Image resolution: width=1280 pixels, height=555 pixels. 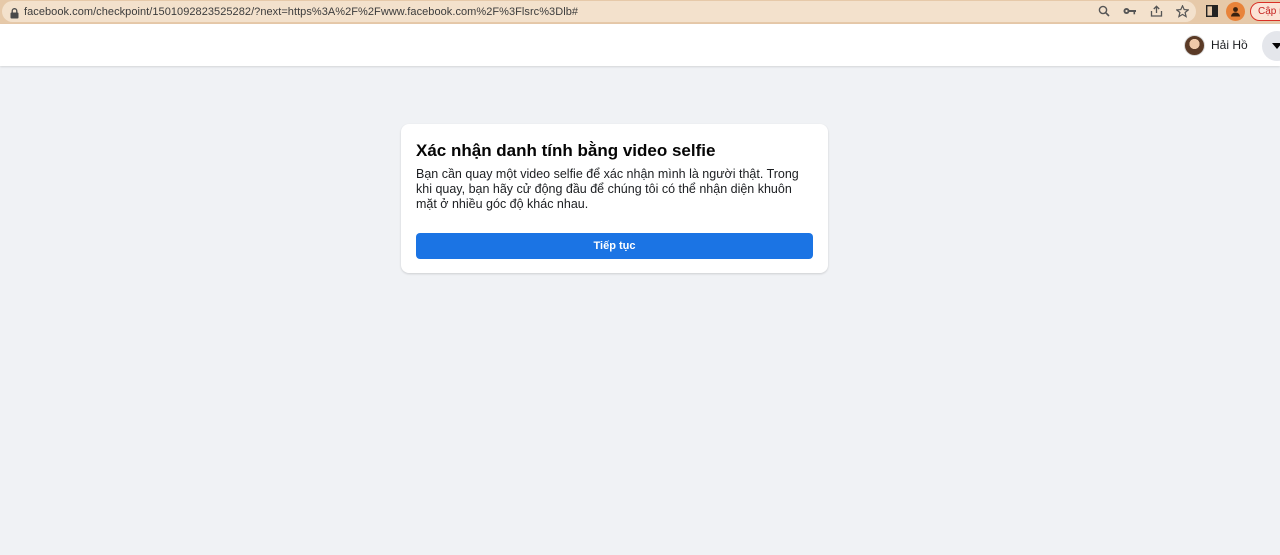 I want to click on user-profile-link: Hải Hồ, so click(x=1216, y=45).